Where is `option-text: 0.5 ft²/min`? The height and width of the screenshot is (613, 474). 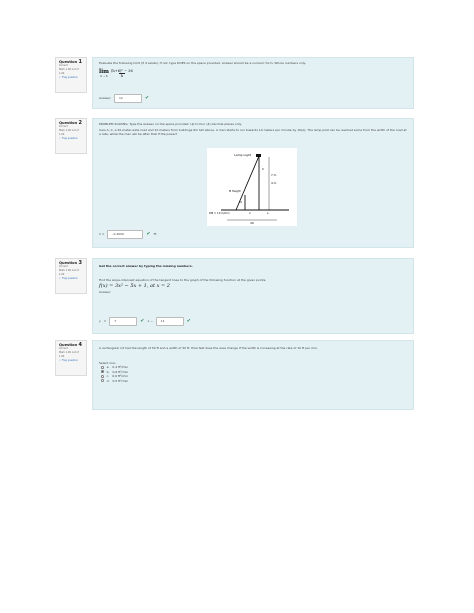 option-text: 0.5 ft²/min is located at coordinates (120, 380).